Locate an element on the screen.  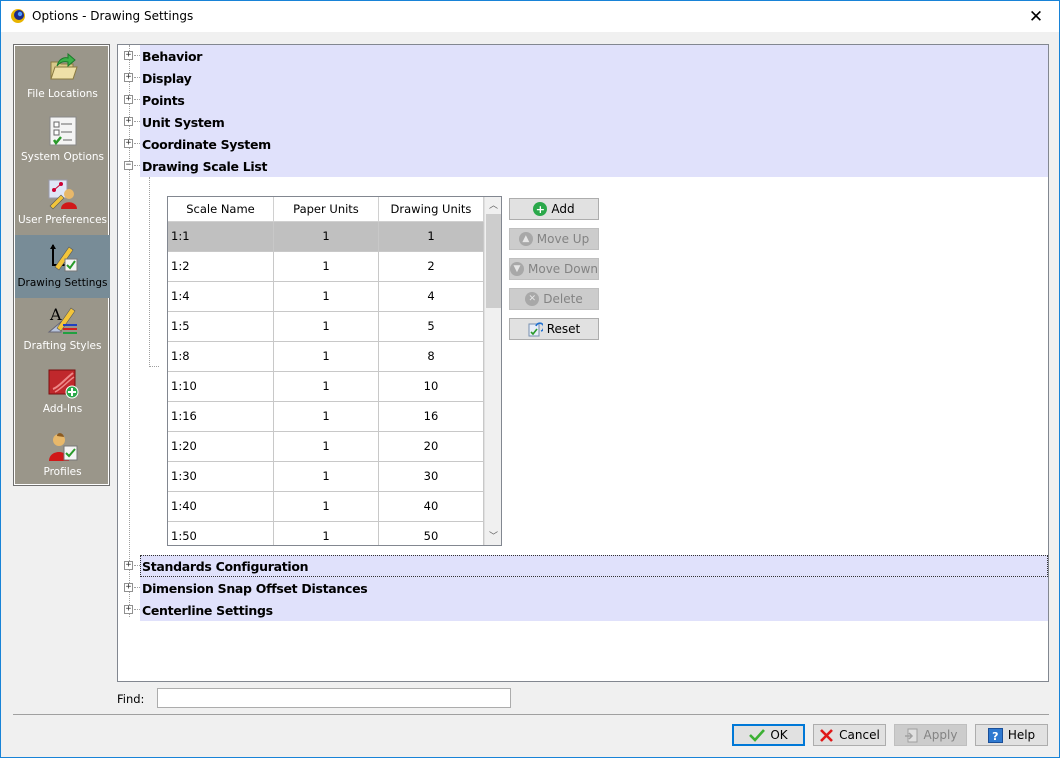
table-row: 1:1 1 1 is located at coordinates (326, 237).